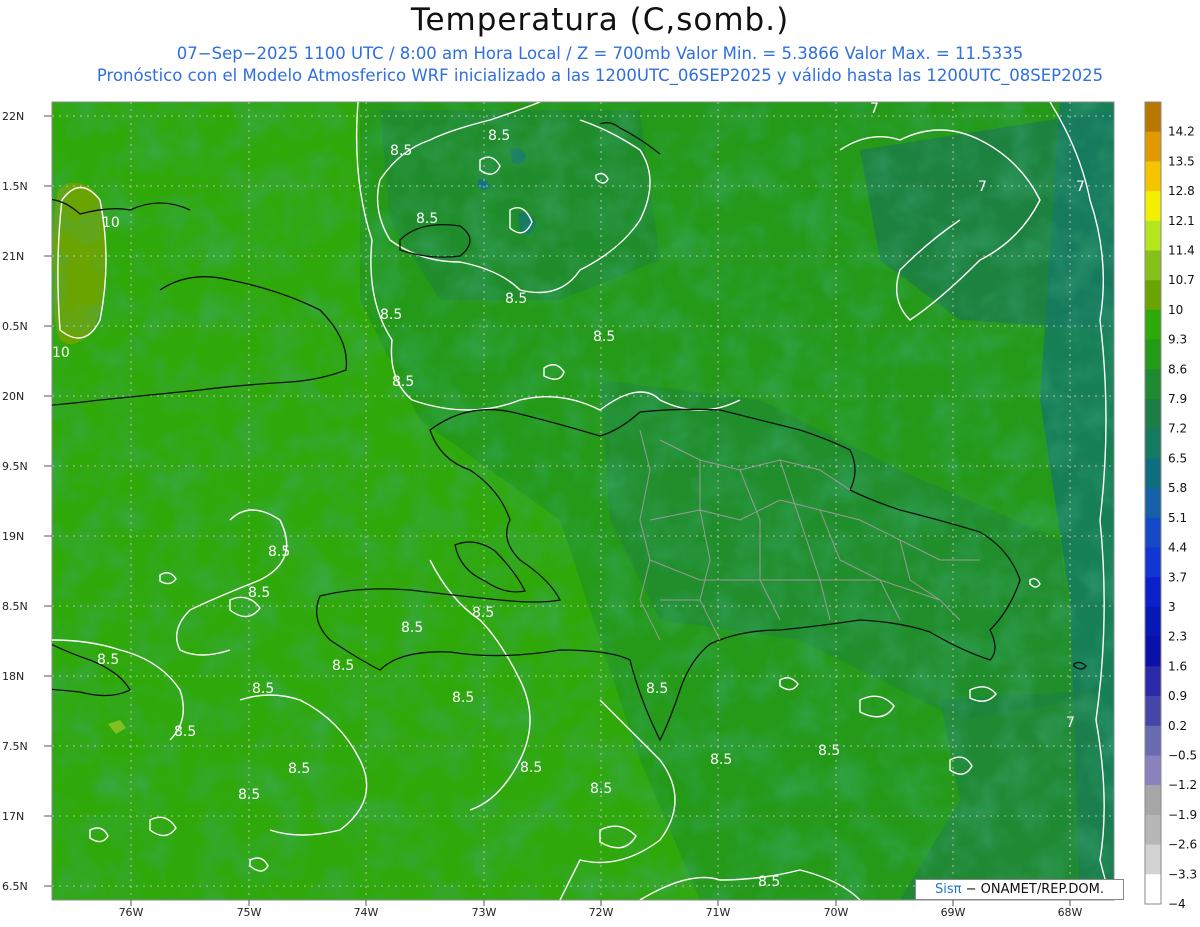  I want to click on colorbar-label: 3, so click(1172, 607).